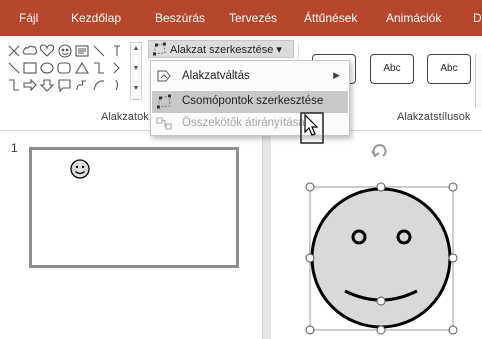 This screenshot has height=339, width=482. What do you see at coordinates (478, 81) in the screenshot?
I see `shape-styles-scroll` at bounding box center [478, 81].